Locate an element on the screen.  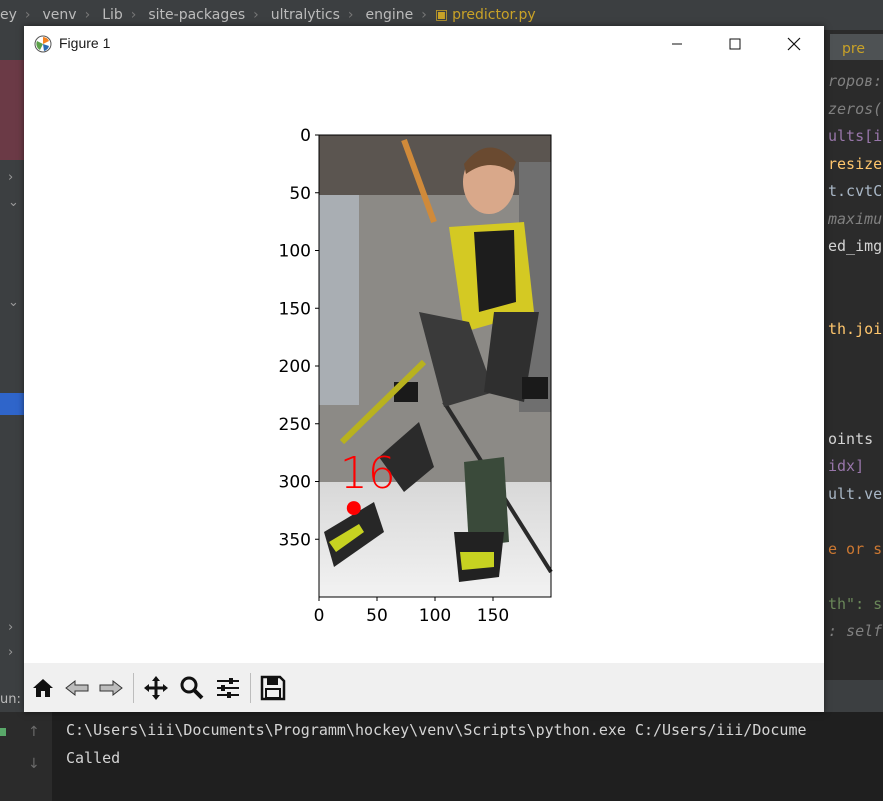
ide-gutter-accent is located at coordinates (12, 110).